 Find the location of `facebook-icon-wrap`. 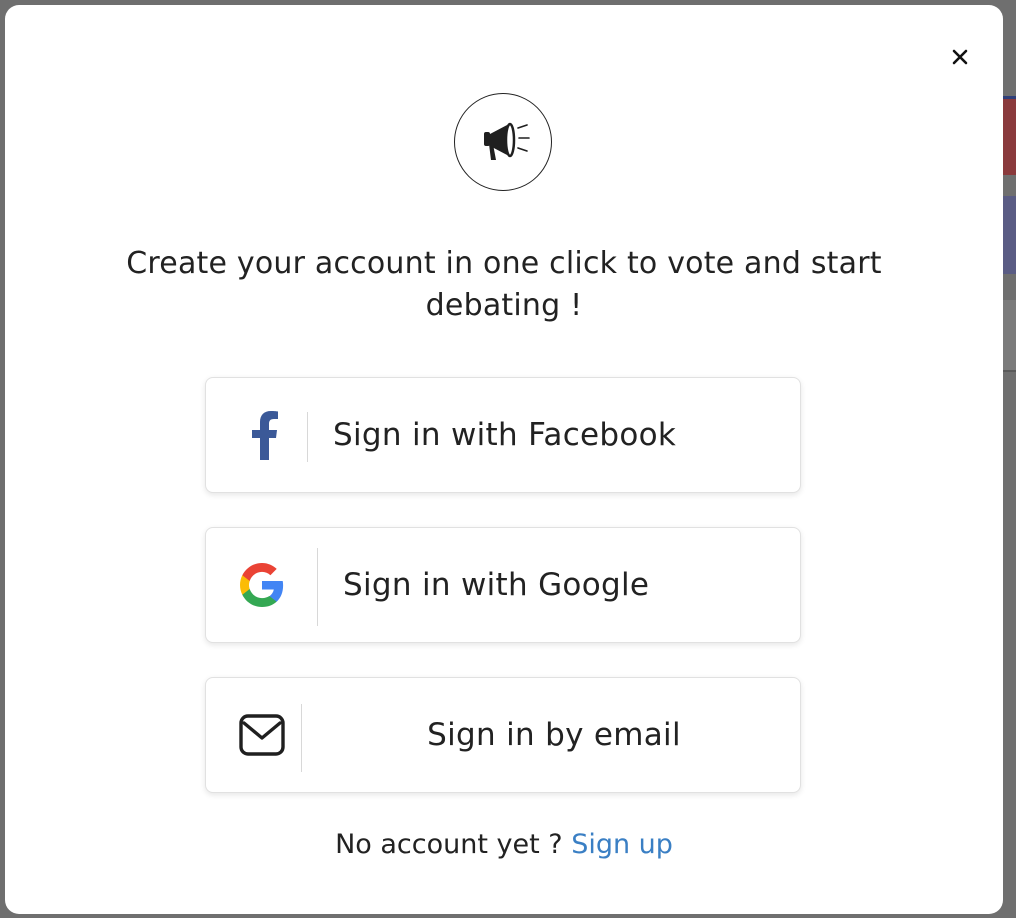

facebook-icon-wrap is located at coordinates (264, 435).